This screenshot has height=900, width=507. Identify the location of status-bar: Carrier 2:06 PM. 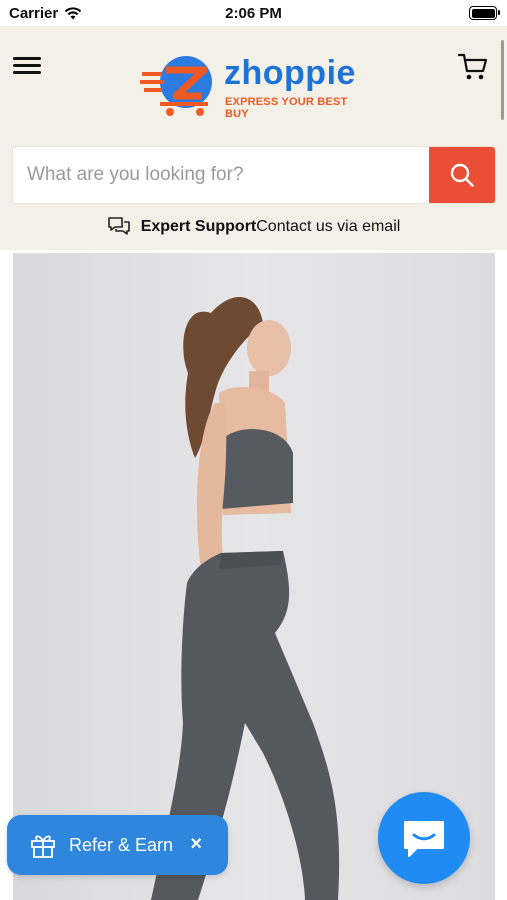
(253, 13).